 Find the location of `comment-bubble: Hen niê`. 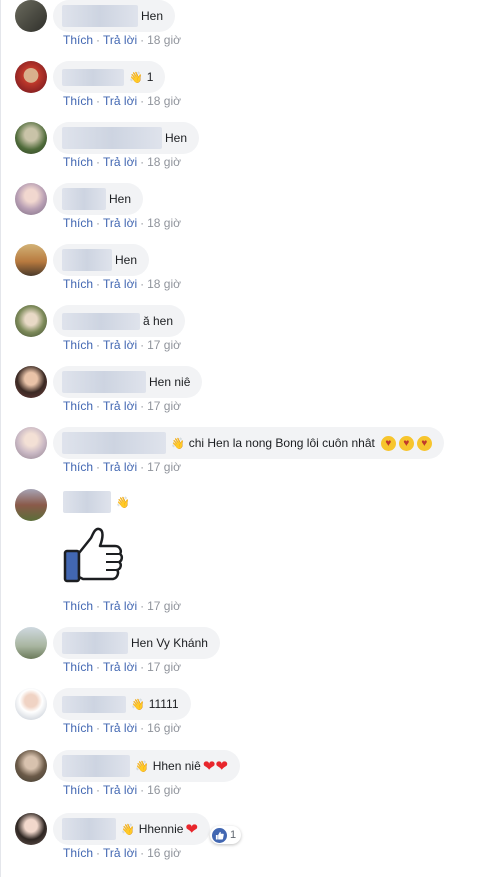

comment-bubble: Hen niê is located at coordinates (128, 382).